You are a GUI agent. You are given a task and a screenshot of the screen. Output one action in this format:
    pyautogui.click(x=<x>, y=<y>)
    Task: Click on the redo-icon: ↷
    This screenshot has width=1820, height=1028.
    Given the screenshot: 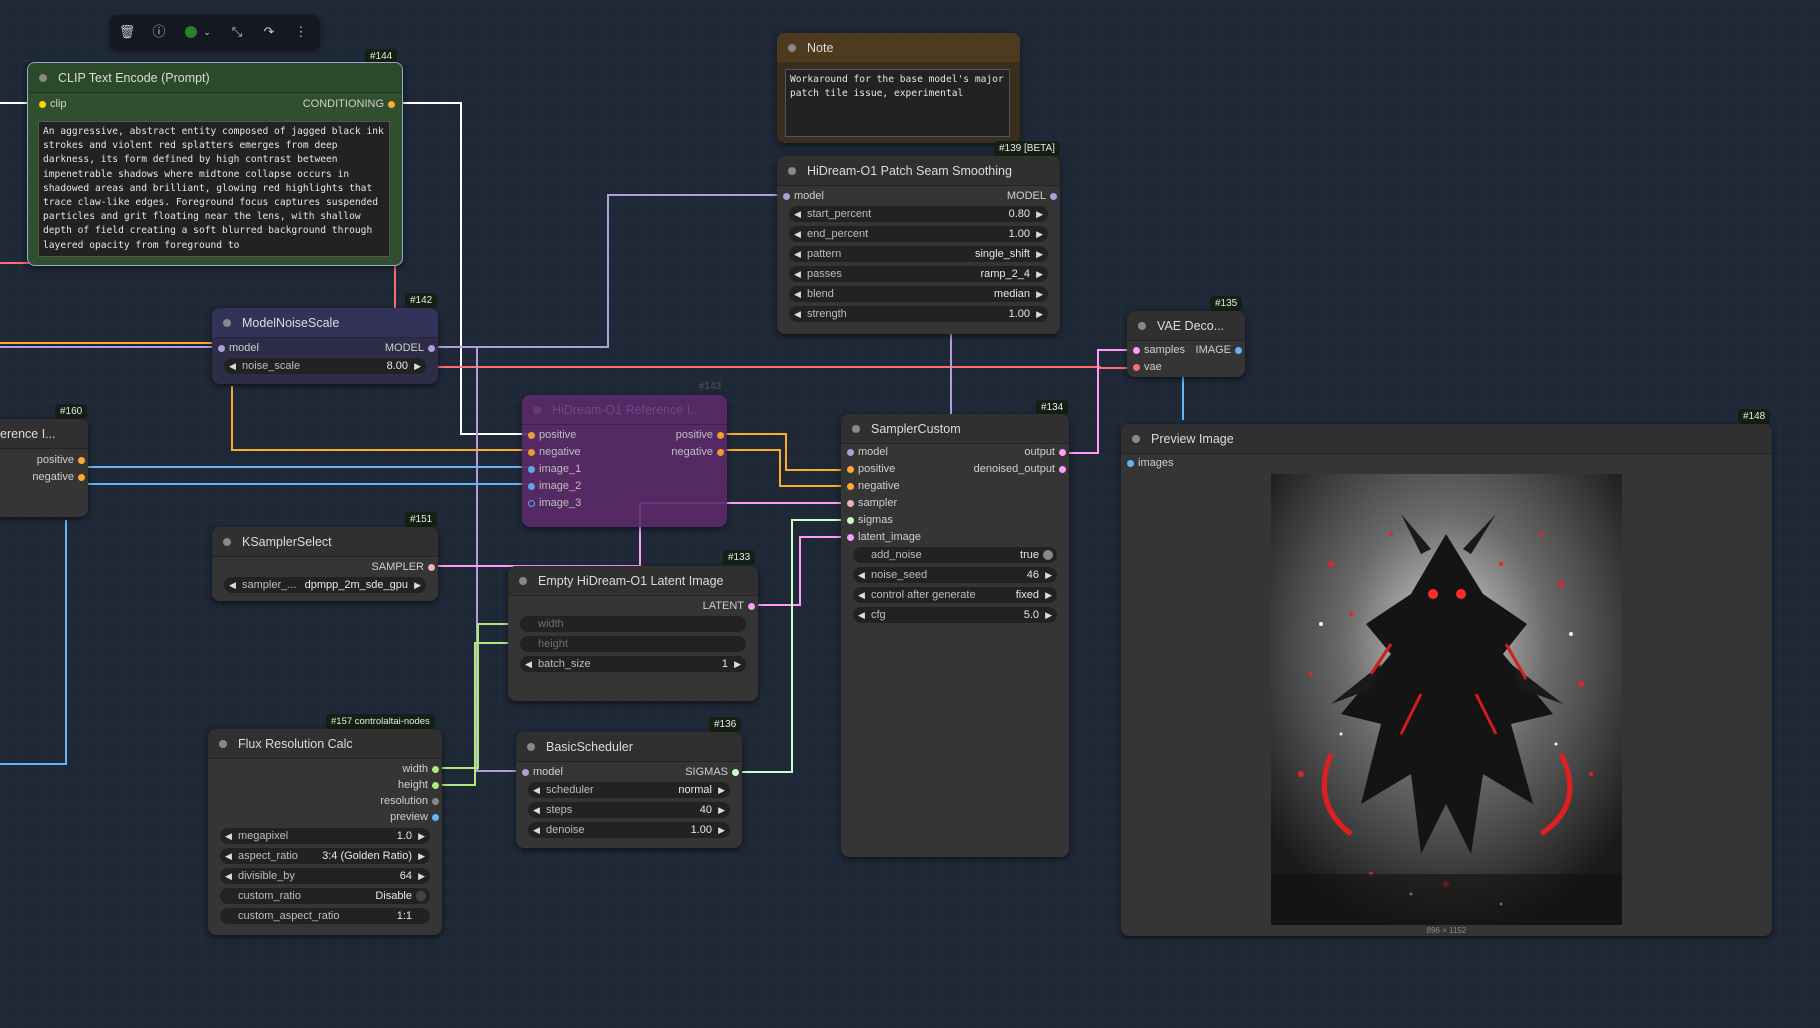 What is the action you would take?
    pyautogui.click(x=269, y=32)
    